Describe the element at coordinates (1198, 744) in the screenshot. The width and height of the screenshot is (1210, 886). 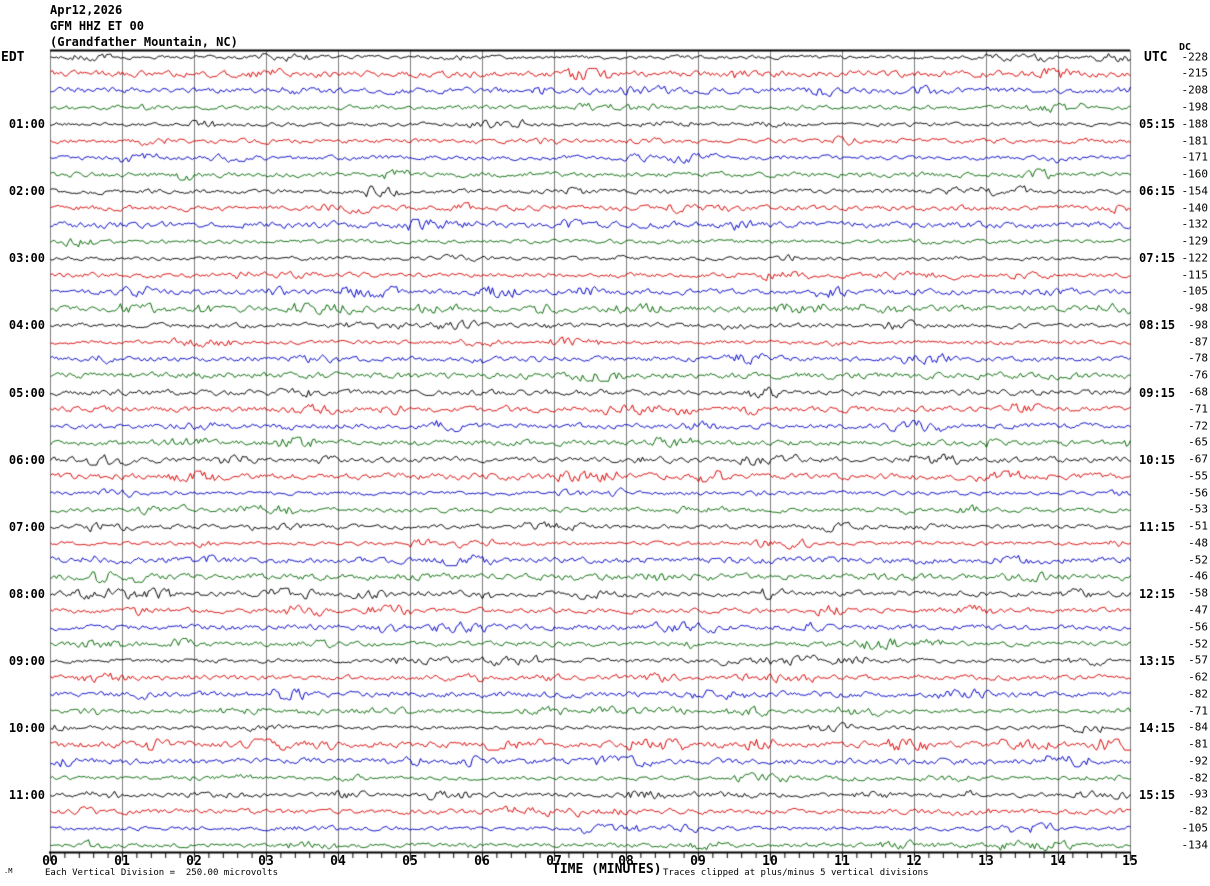
I see `dc-offset-value: -81` at that location.